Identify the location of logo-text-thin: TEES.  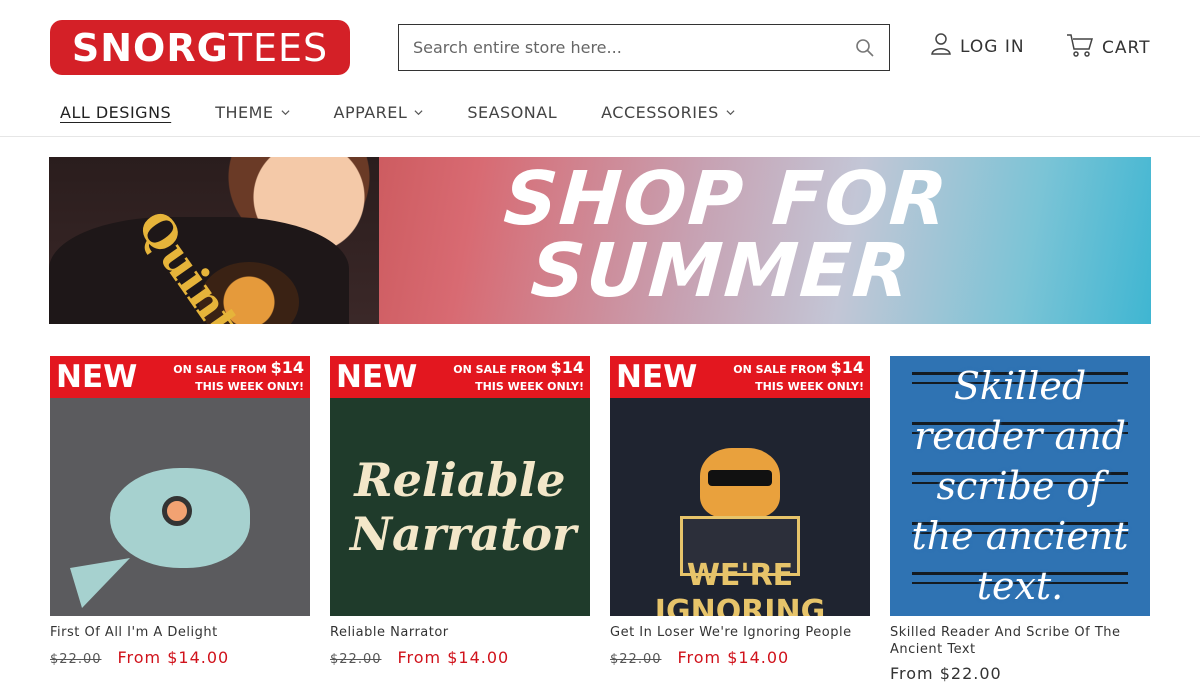
(278, 47).